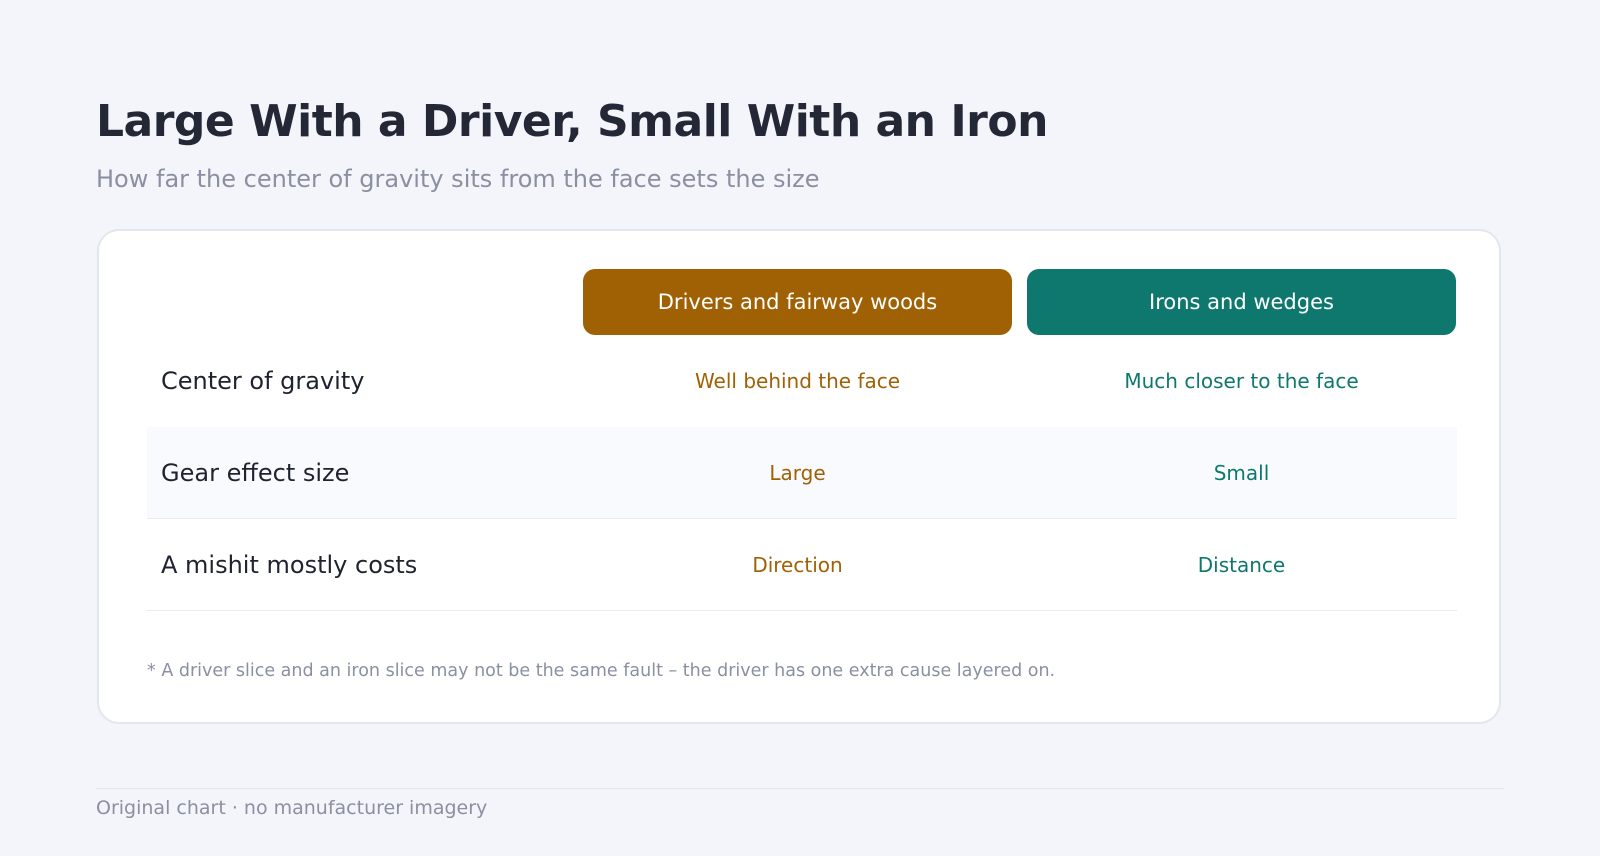 This screenshot has height=856, width=1600. What do you see at coordinates (1241, 564) in the screenshot?
I see `irons-cell: Distance` at bounding box center [1241, 564].